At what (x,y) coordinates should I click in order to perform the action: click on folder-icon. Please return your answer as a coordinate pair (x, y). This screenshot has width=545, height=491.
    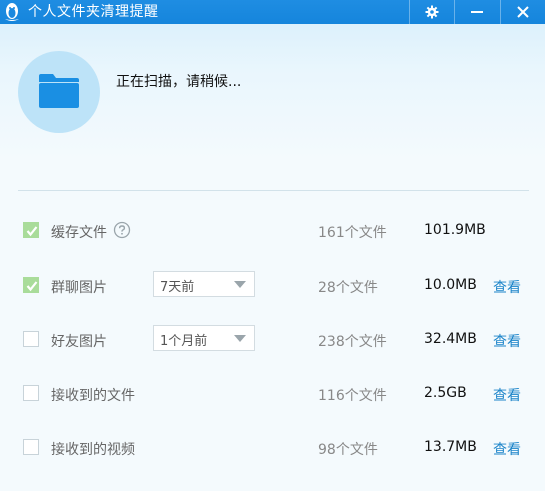
    Looking at the image, I should click on (59, 91).